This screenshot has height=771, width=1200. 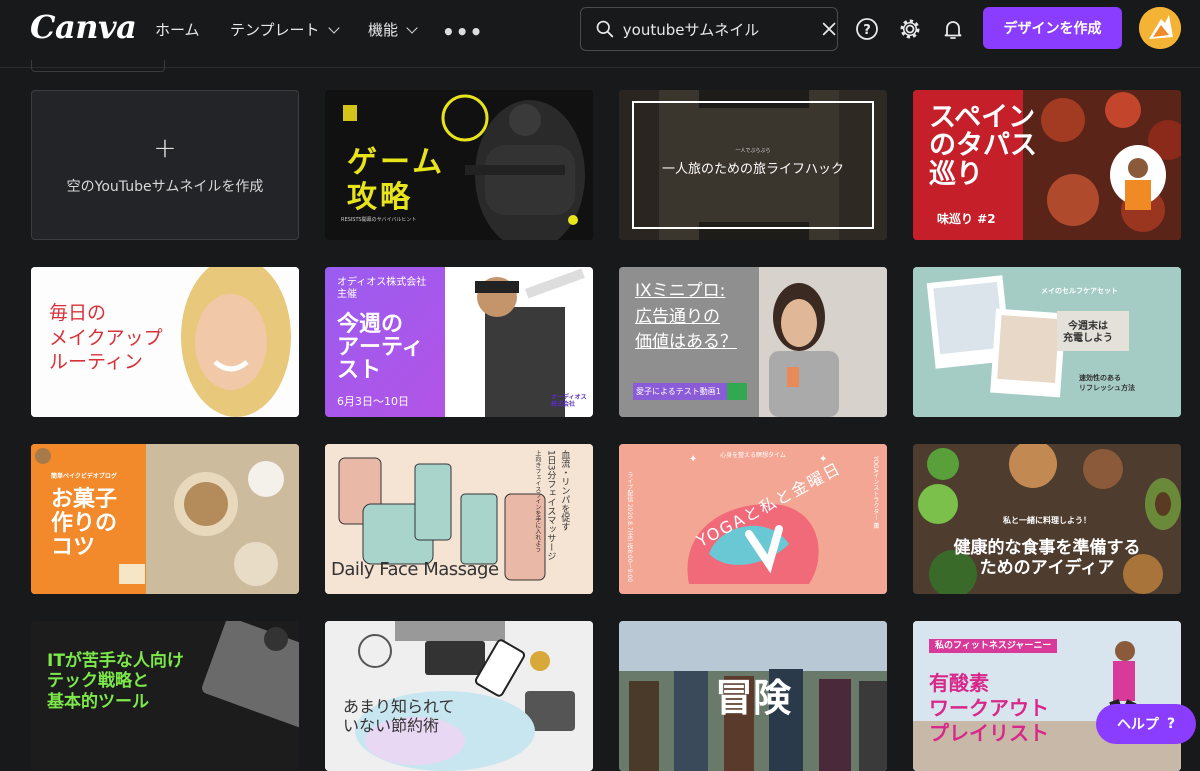 What do you see at coordinates (165, 187) in the screenshot?
I see `create-blank-label: 空のYouTubeサムネイルを作成` at bounding box center [165, 187].